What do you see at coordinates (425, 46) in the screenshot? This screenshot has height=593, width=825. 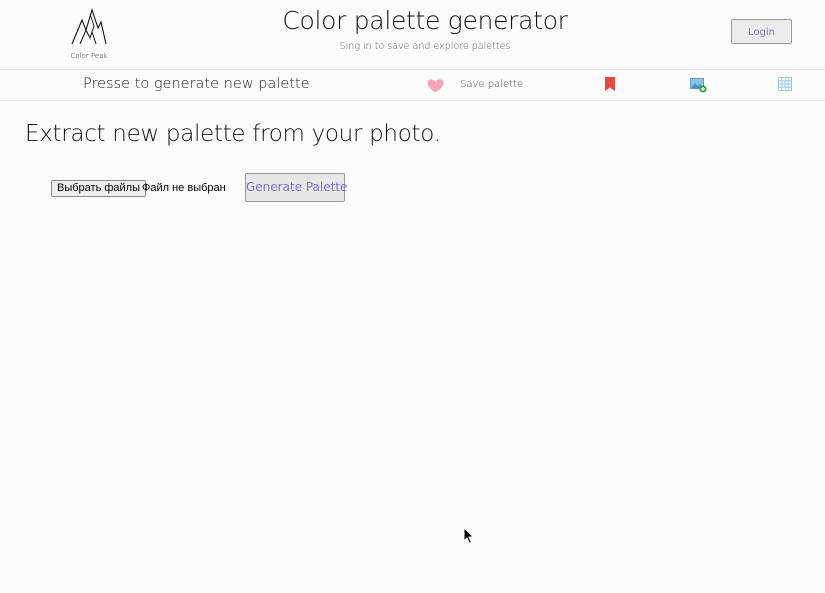 I see `page-subtitle: Sing in to save and explore palettes` at bounding box center [425, 46].